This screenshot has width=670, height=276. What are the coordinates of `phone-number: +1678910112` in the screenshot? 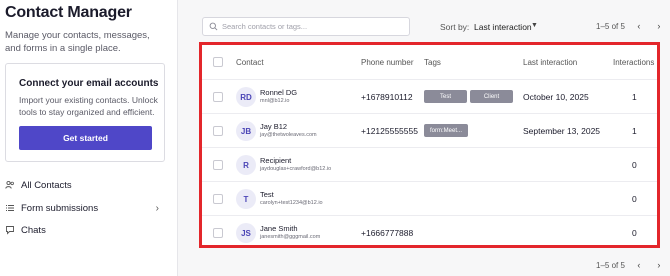 It's located at (387, 97).